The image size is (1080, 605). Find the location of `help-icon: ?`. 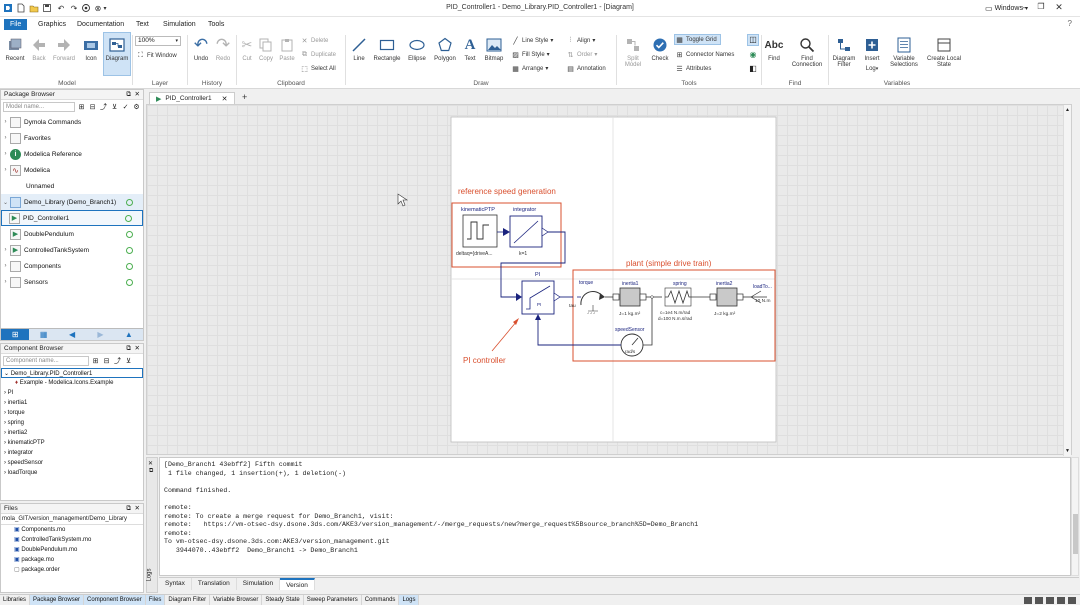

help-icon: ? is located at coordinates (1070, 23).